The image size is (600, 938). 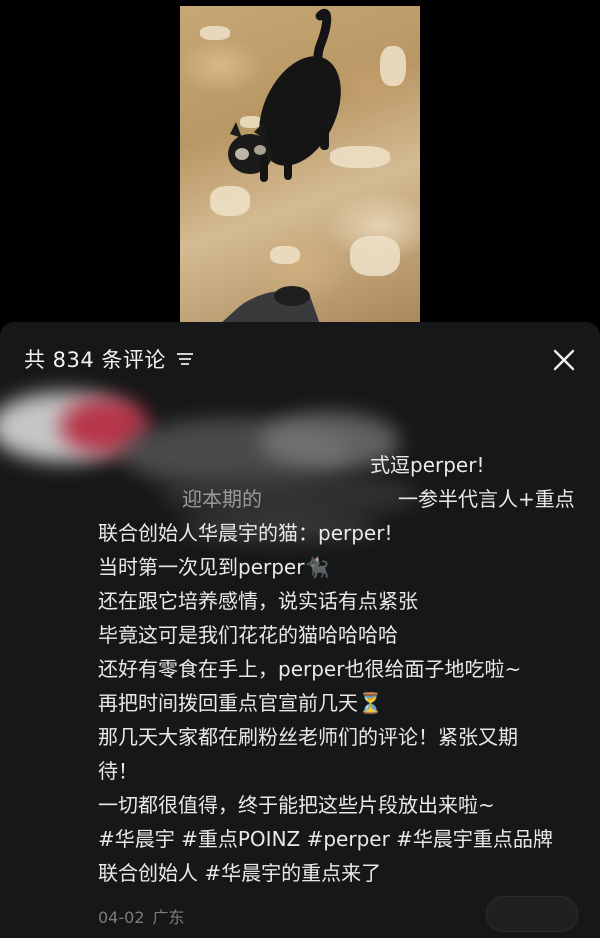 What do you see at coordinates (300, 358) in the screenshot?
I see `comments-header: 共 834 条评论` at bounding box center [300, 358].